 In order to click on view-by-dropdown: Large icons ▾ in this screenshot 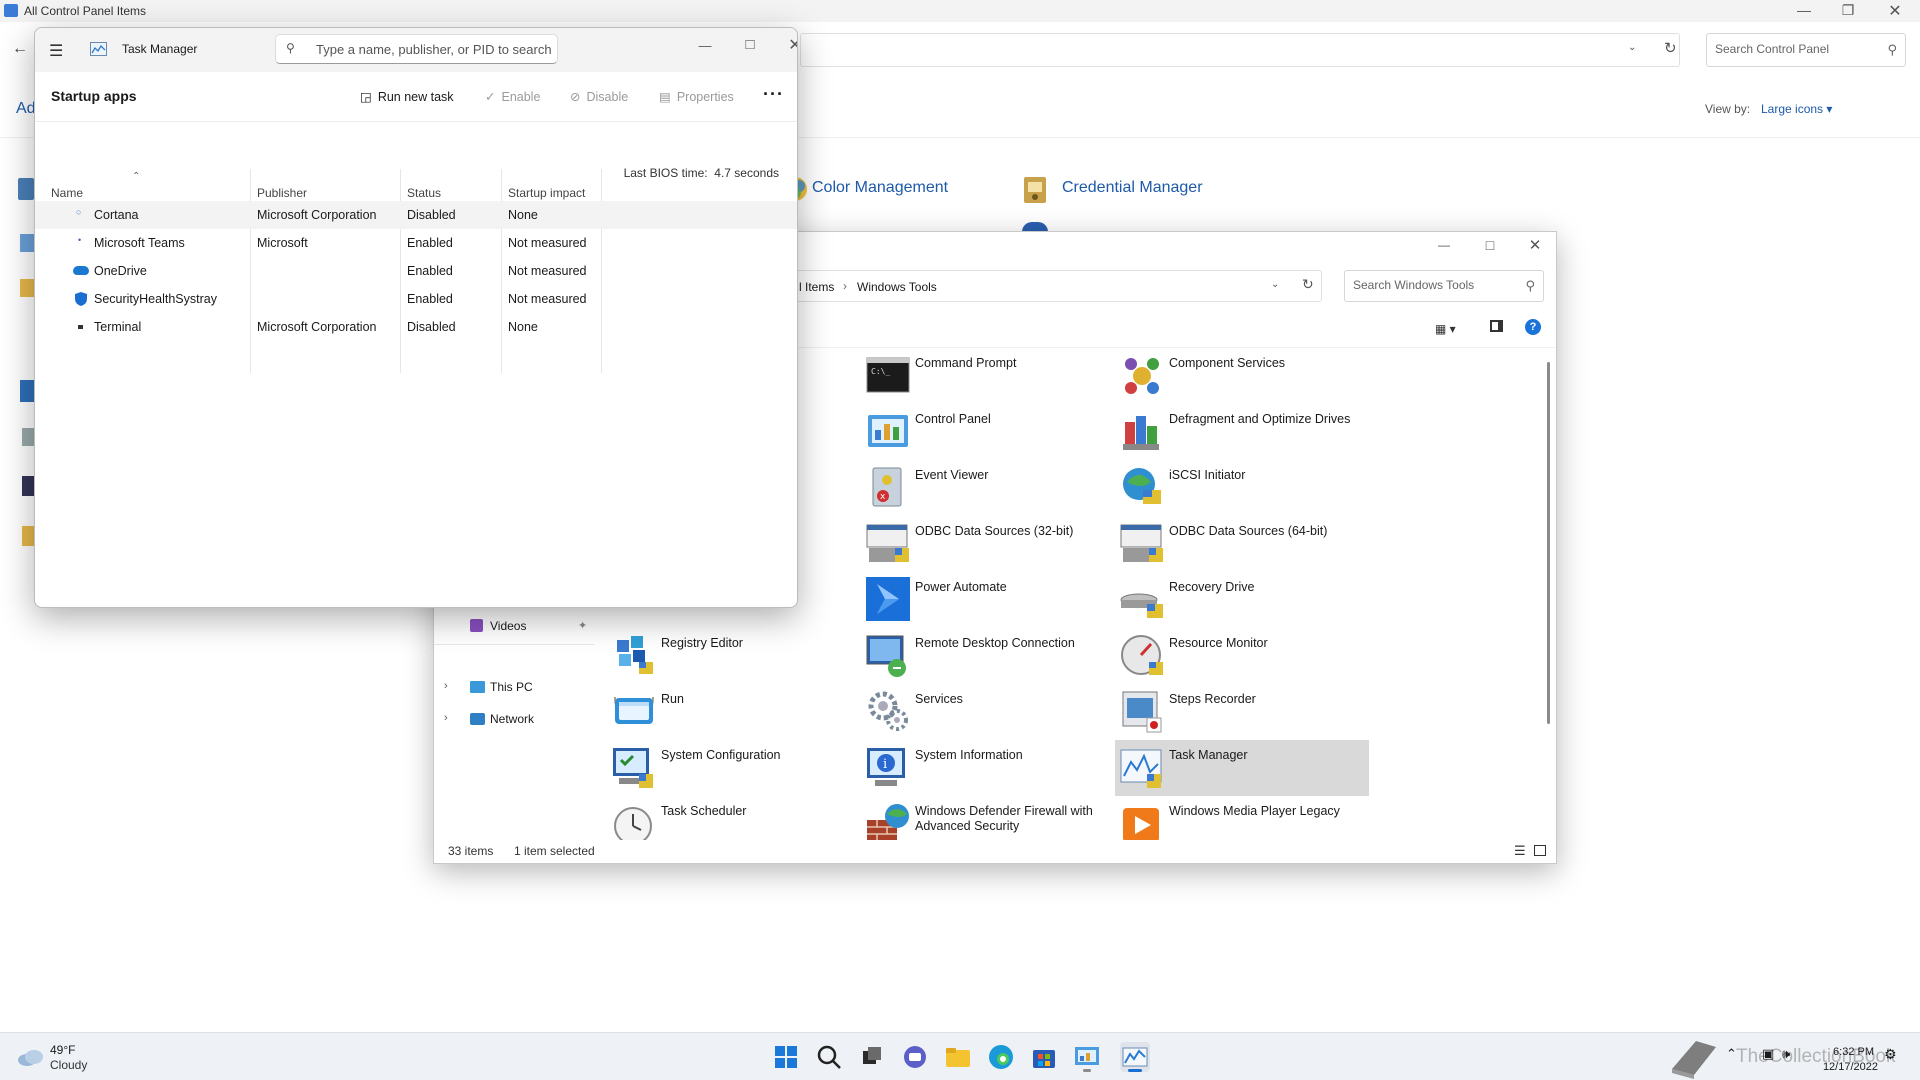, I will do `click(1796, 109)`.